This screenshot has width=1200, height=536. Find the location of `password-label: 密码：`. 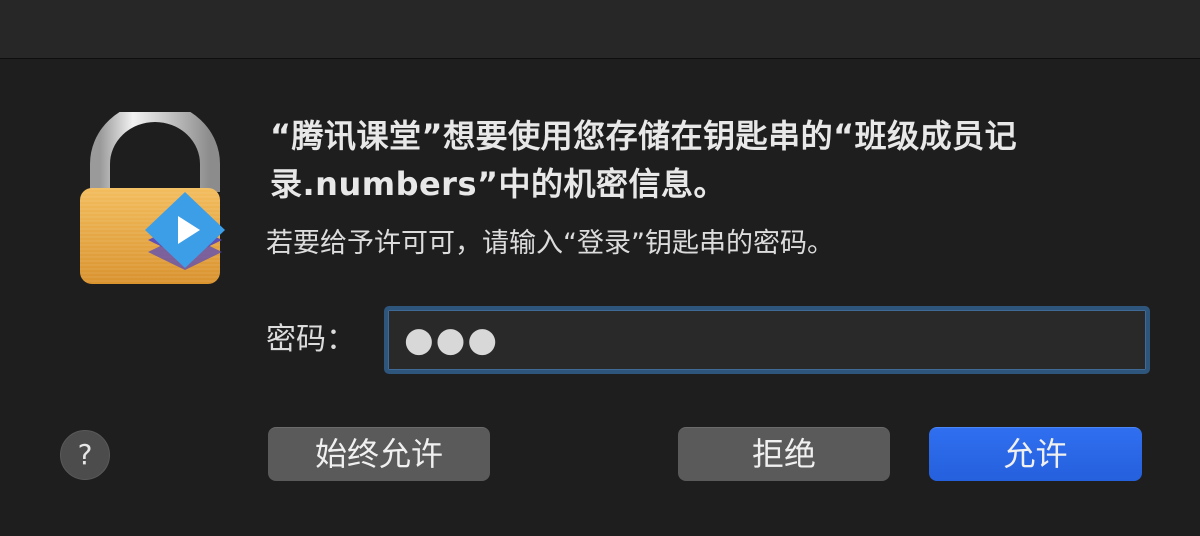

password-label: 密码： is located at coordinates (311, 339).